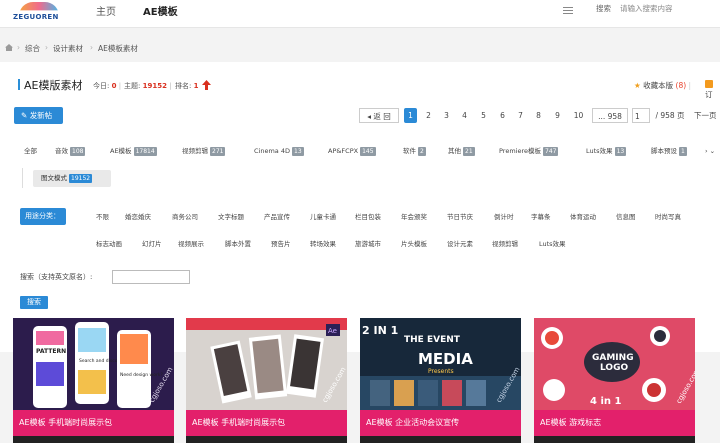  I want to click on category-label: AE模板, so click(121, 151).